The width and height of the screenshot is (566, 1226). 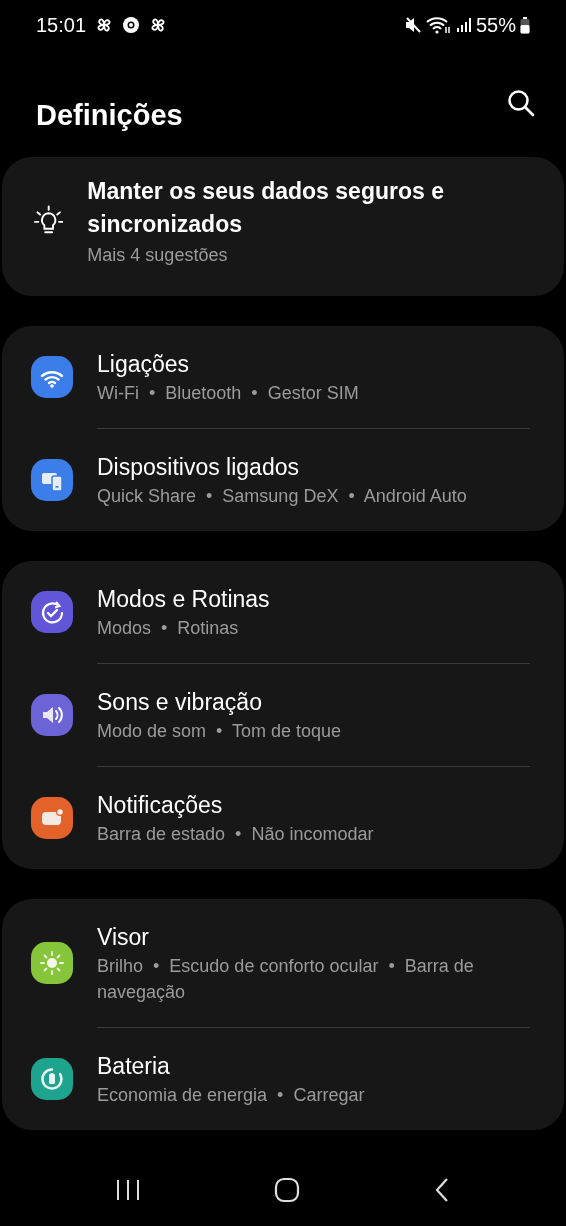 I want to click on item-title: Visor, so click(x=123, y=937).